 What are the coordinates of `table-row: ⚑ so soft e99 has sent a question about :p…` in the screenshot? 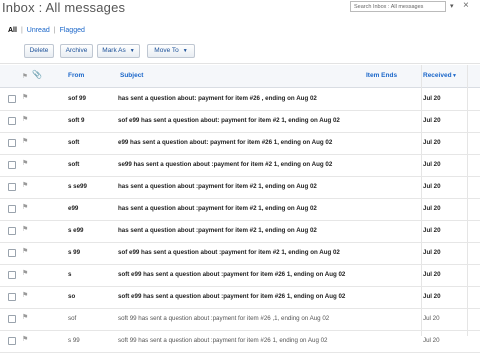 It's located at (240, 297).